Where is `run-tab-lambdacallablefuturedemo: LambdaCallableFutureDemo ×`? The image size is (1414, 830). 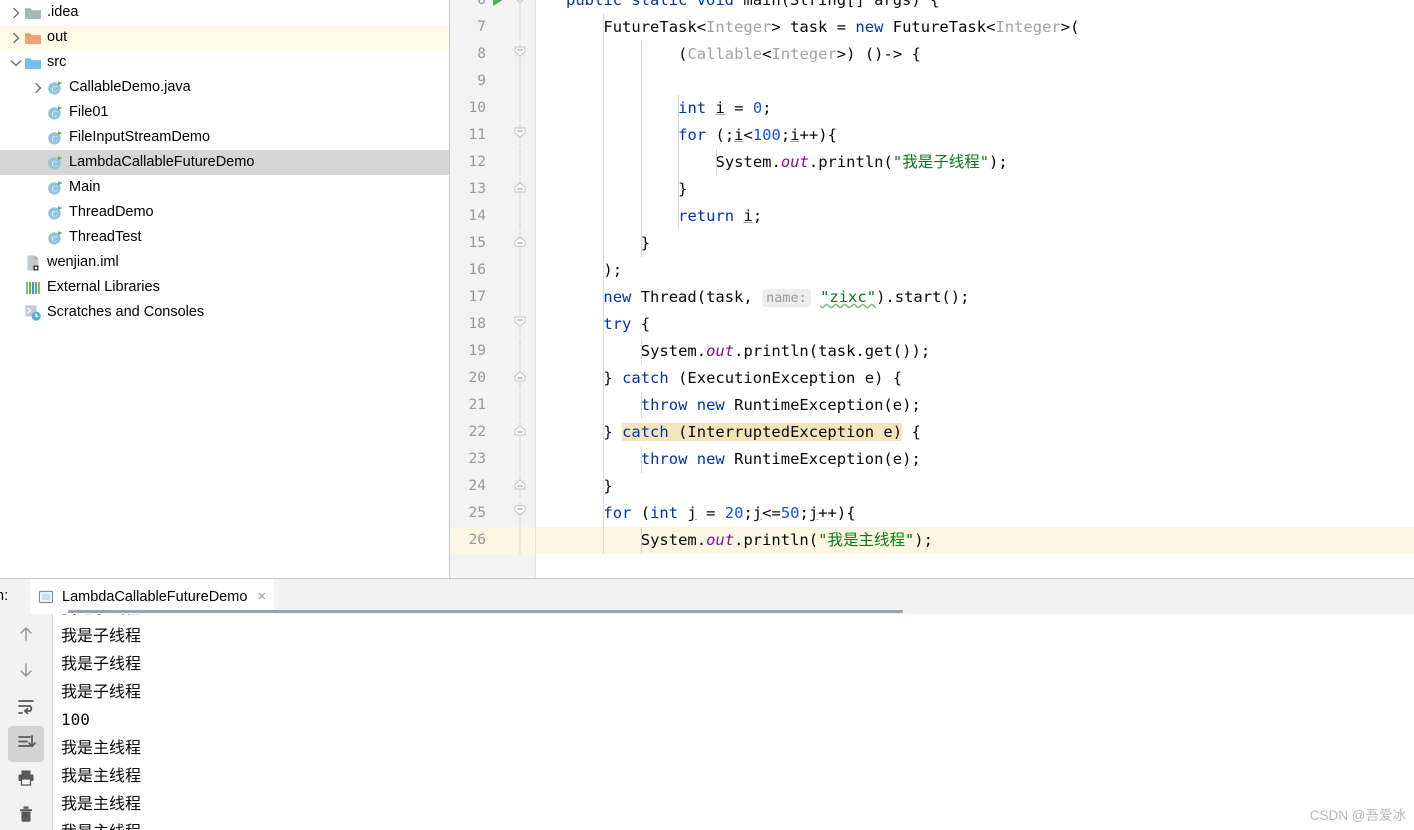
run-tab-lambdacallablefuturedemo: LambdaCallableFutureDemo × is located at coordinates (152, 596).